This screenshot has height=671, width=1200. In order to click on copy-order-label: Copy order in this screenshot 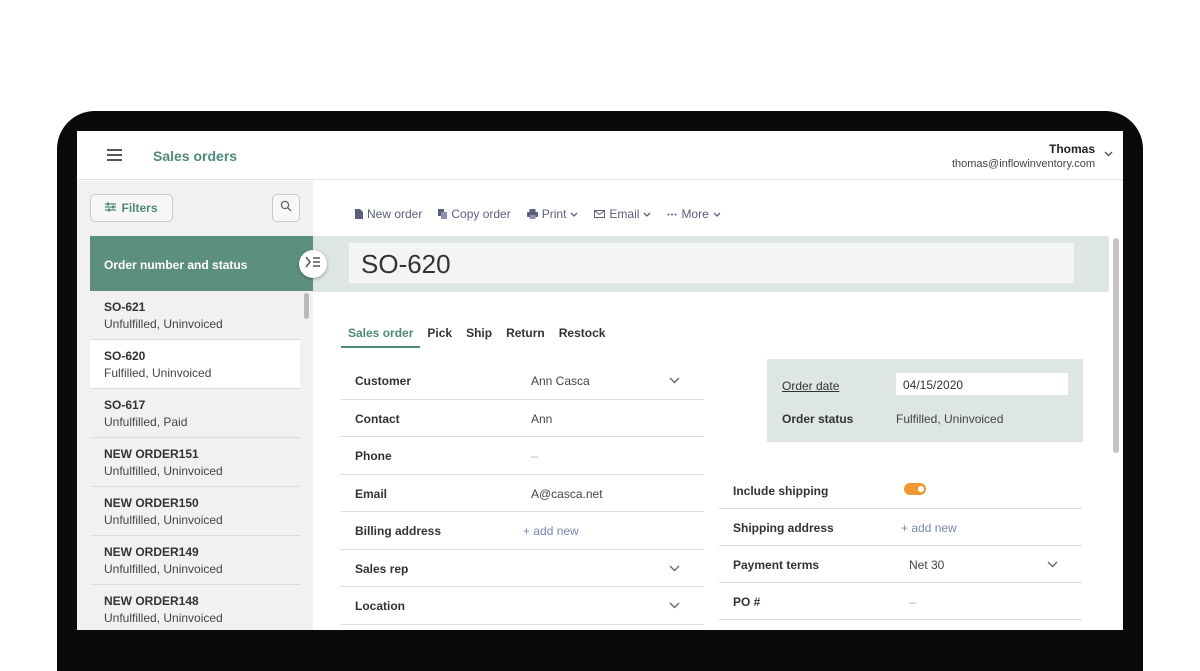, I will do `click(481, 214)`.